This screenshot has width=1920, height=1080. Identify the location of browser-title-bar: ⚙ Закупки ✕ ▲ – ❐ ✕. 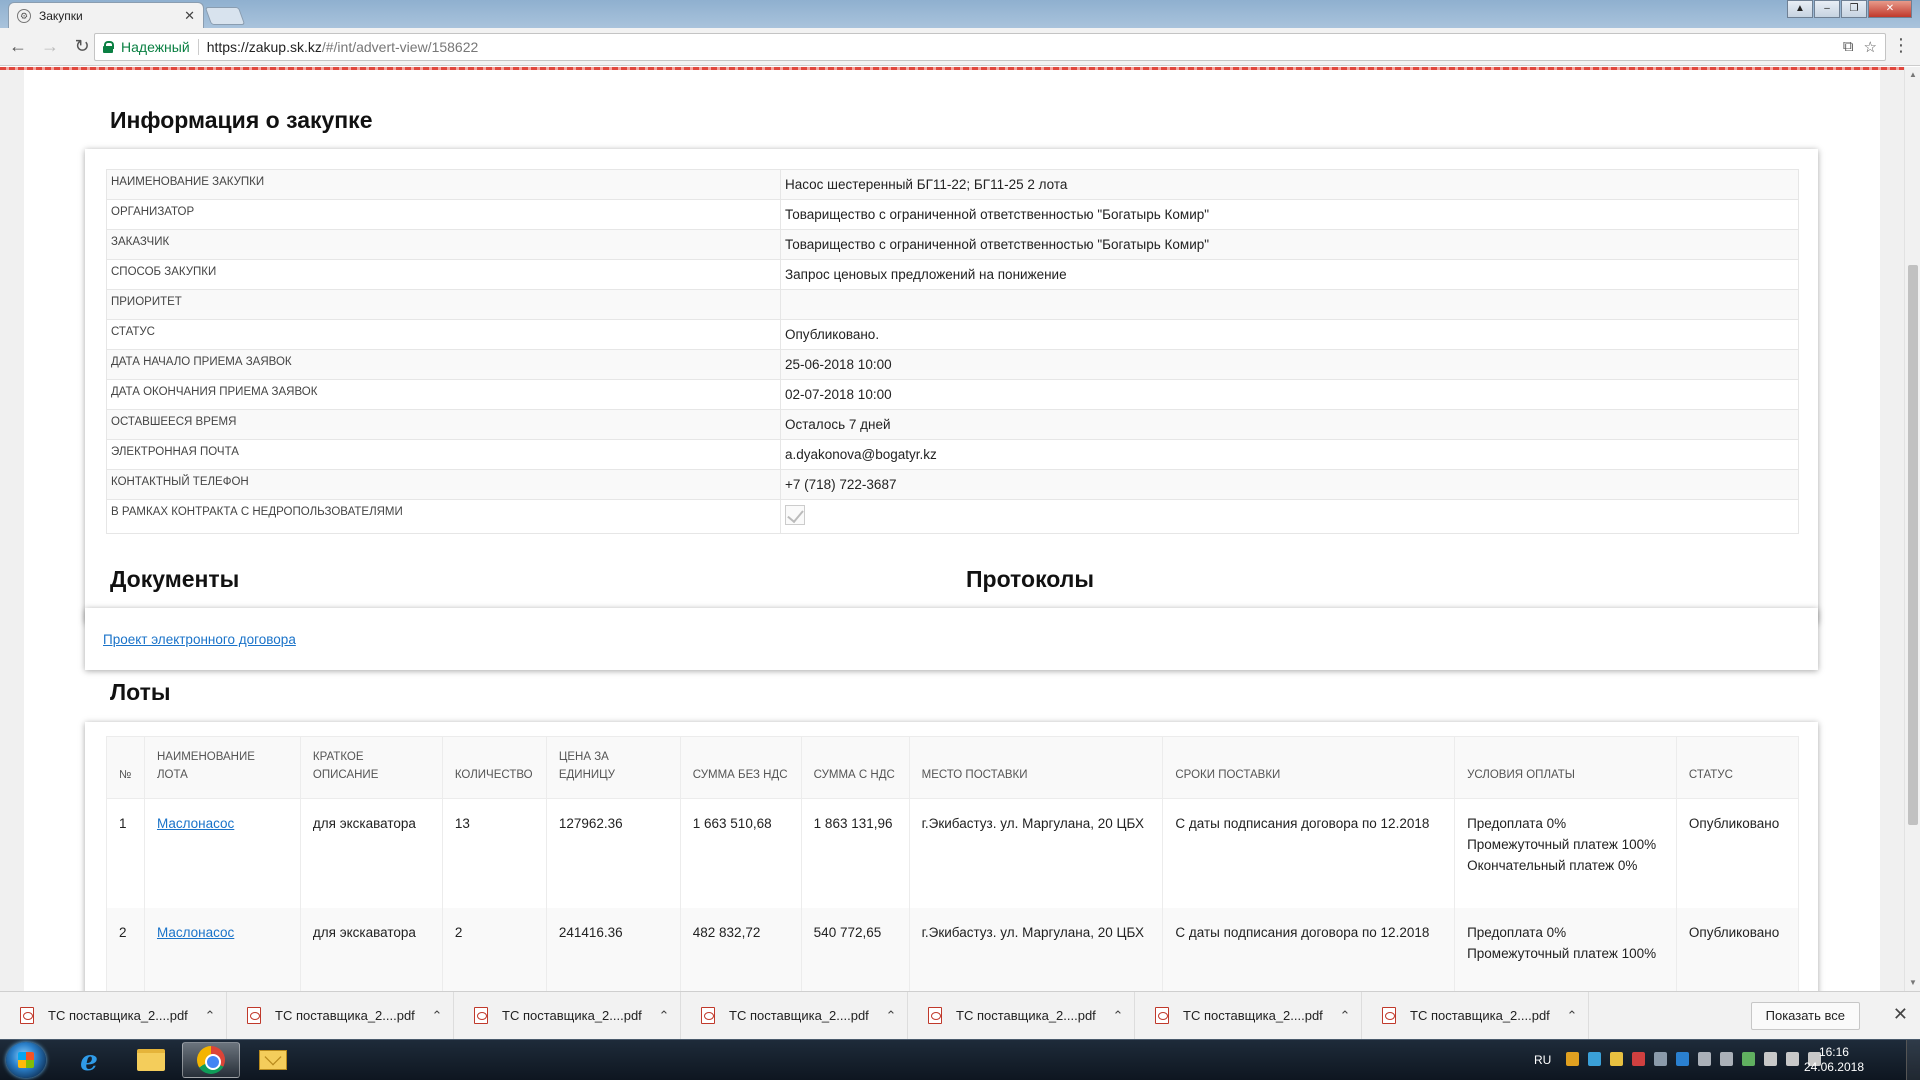
(960, 14).